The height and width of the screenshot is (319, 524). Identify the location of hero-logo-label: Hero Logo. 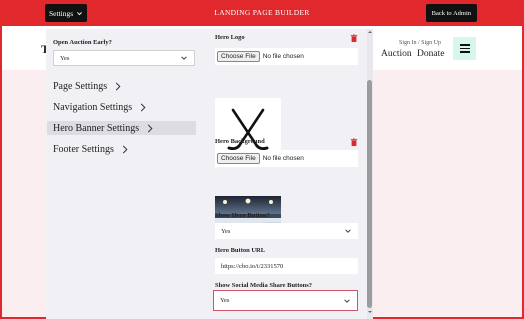
(230, 37).